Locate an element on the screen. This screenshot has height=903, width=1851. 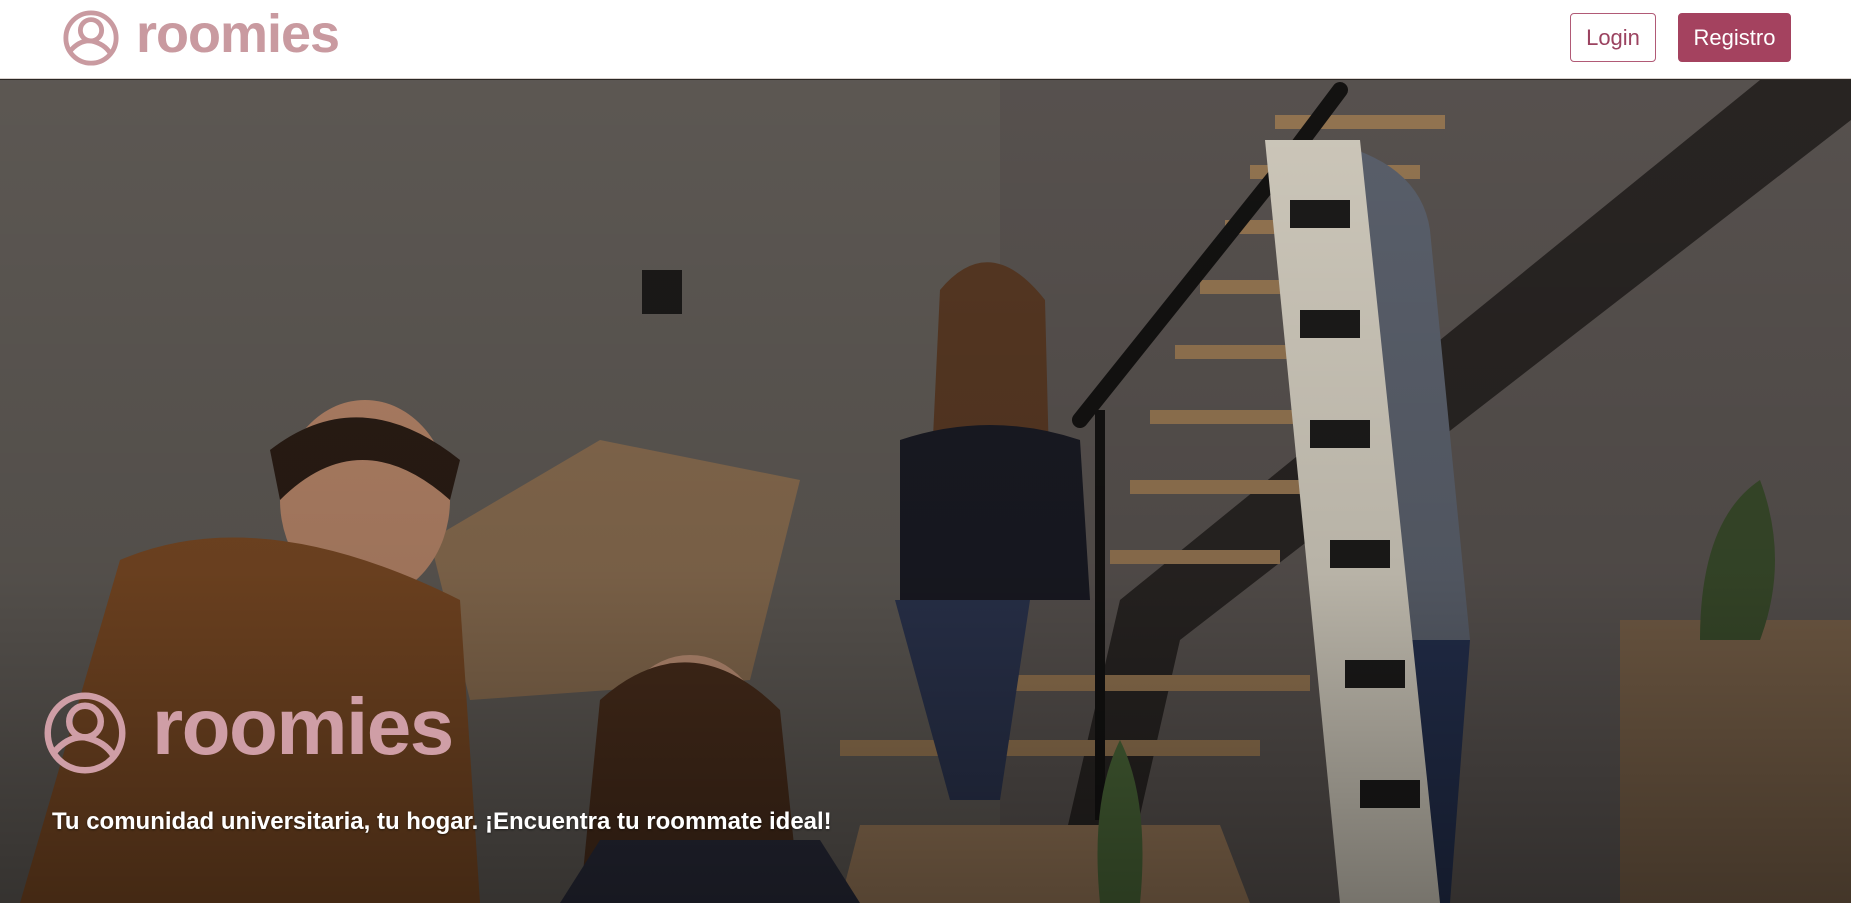
register-button: Registro is located at coordinates (1734, 37).